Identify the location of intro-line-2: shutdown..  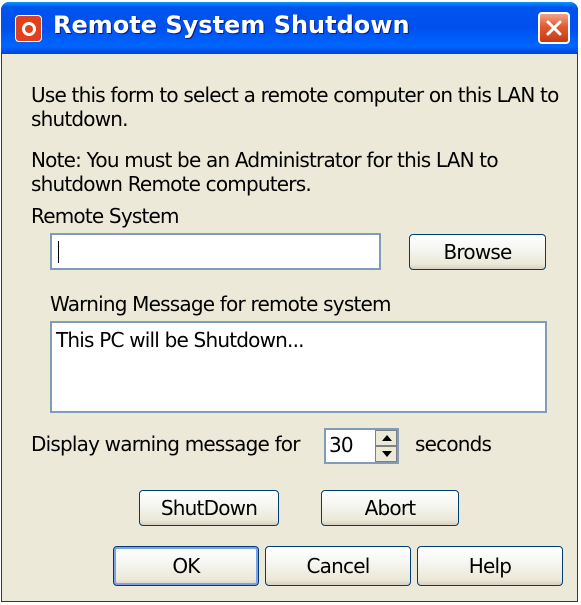
(80, 119).